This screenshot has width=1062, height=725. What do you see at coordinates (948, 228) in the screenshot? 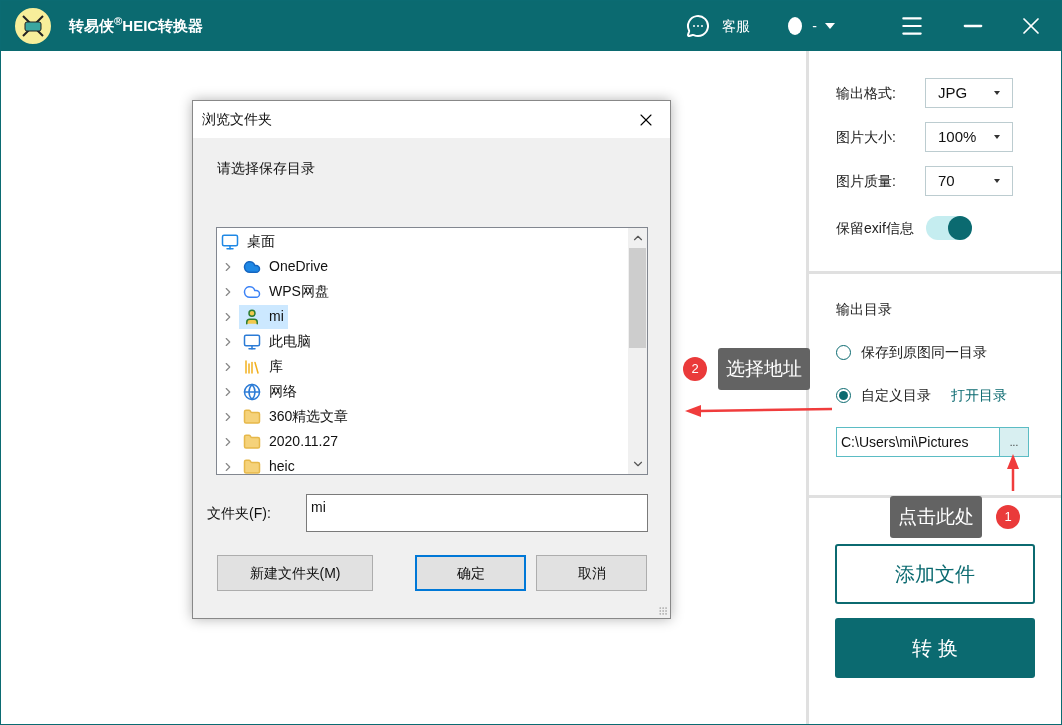
I see `exif-toggle` at bounding box center [948, 228].